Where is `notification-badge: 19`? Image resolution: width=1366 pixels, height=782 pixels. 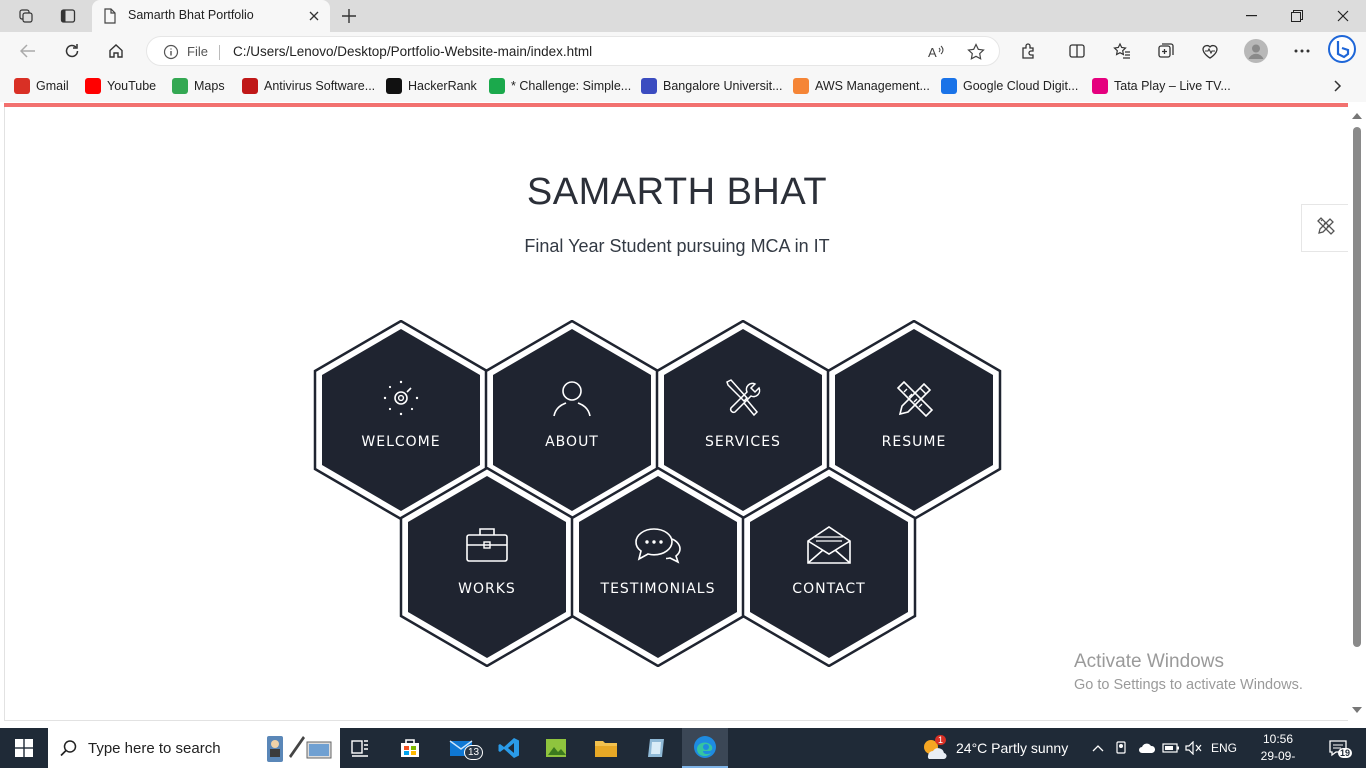
notification-badge: 19 is located at coordinates (1345, 753).